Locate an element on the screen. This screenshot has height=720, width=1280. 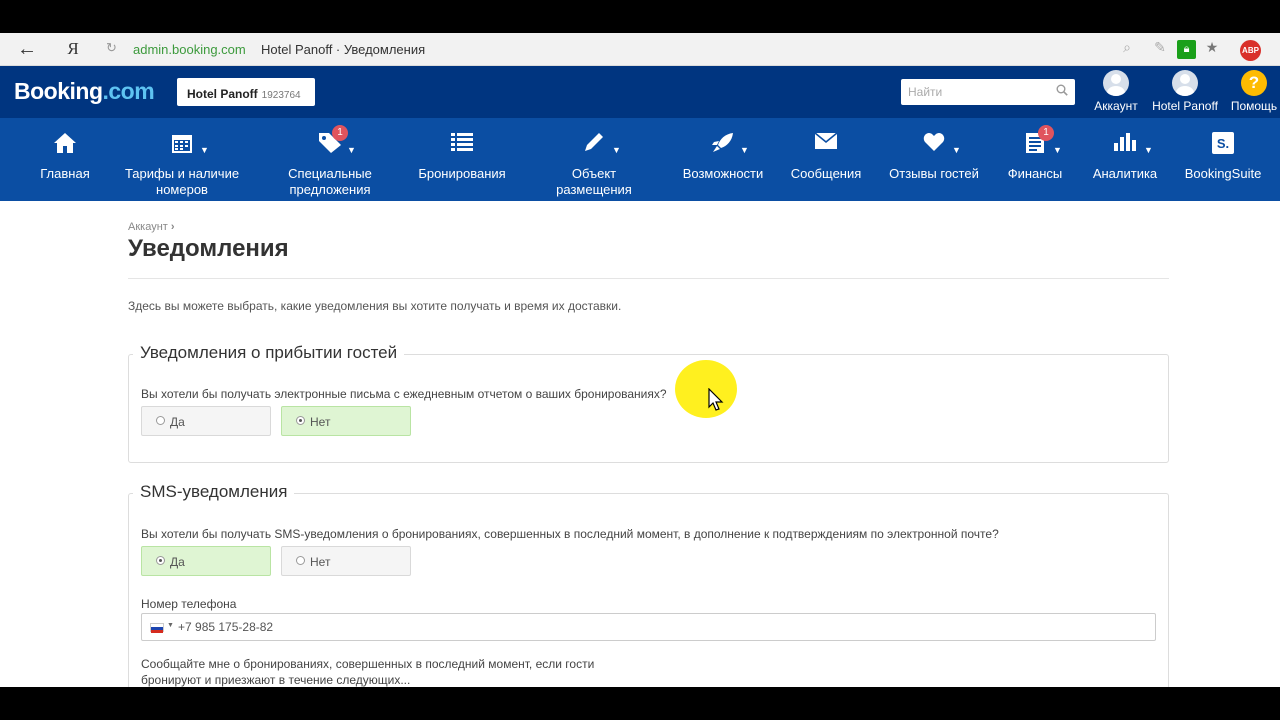
mouse-cursor-icon is located at coordinates (716, 399).